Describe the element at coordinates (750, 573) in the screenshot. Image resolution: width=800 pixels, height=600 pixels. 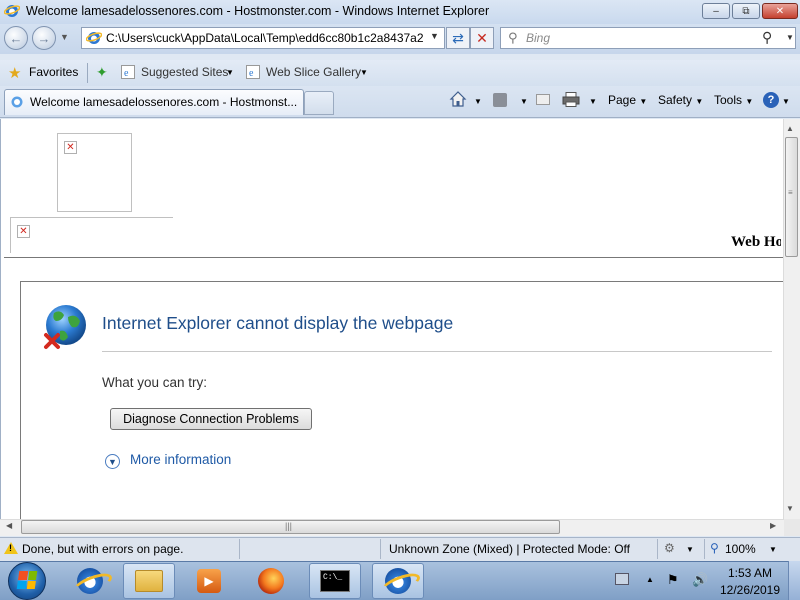
I see `clock-time: 1:53 AM` at that location.